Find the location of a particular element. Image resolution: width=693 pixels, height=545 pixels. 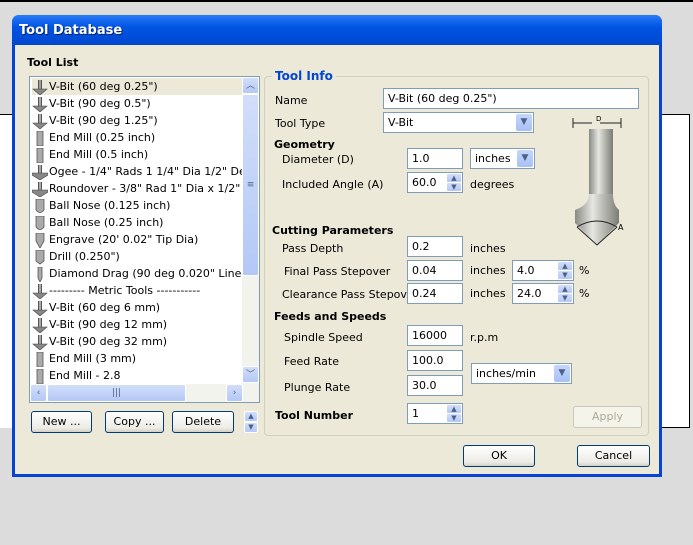

scroll-right-button: › is located at coordinates (234, 393).